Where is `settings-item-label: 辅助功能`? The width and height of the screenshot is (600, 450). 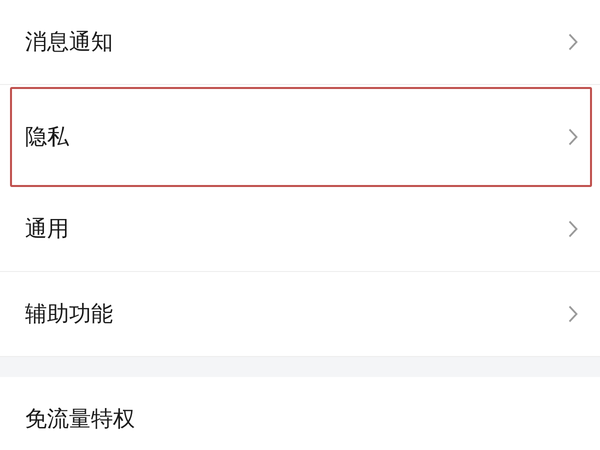
settings-item-label: 辅助功能 is located at coordinates (69, 315).